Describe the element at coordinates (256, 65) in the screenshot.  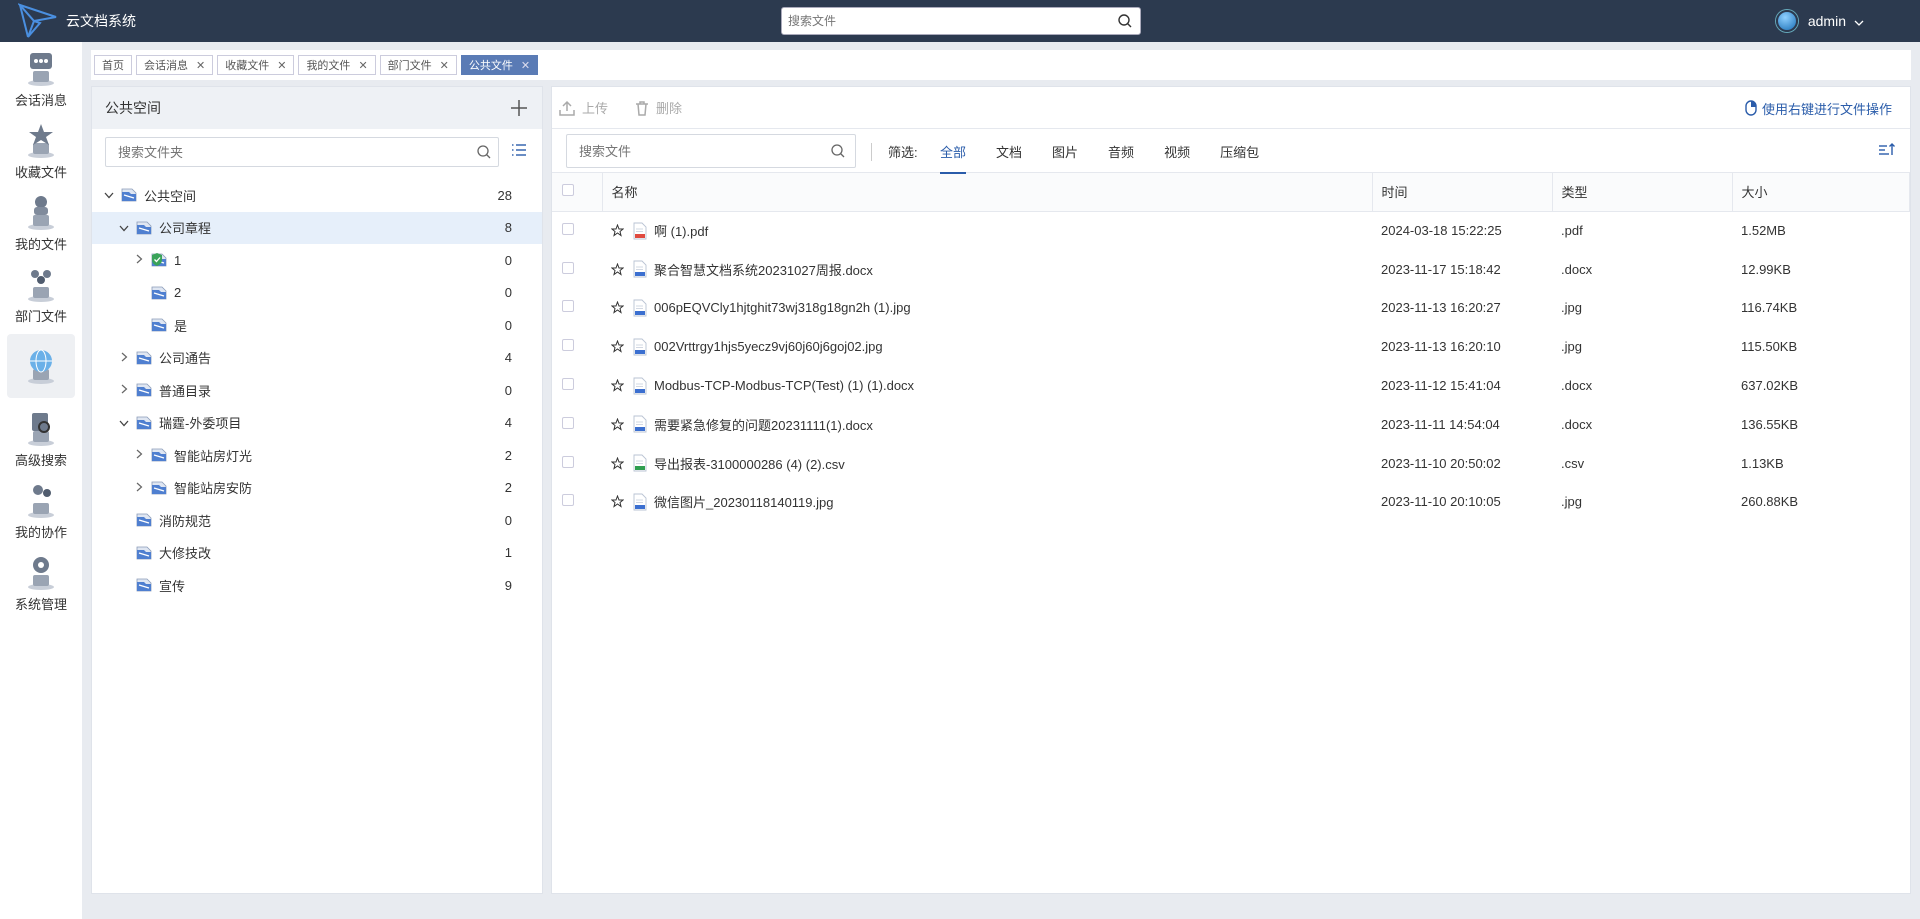
I see `tab-2: 收藏文件 ✕` at that location.